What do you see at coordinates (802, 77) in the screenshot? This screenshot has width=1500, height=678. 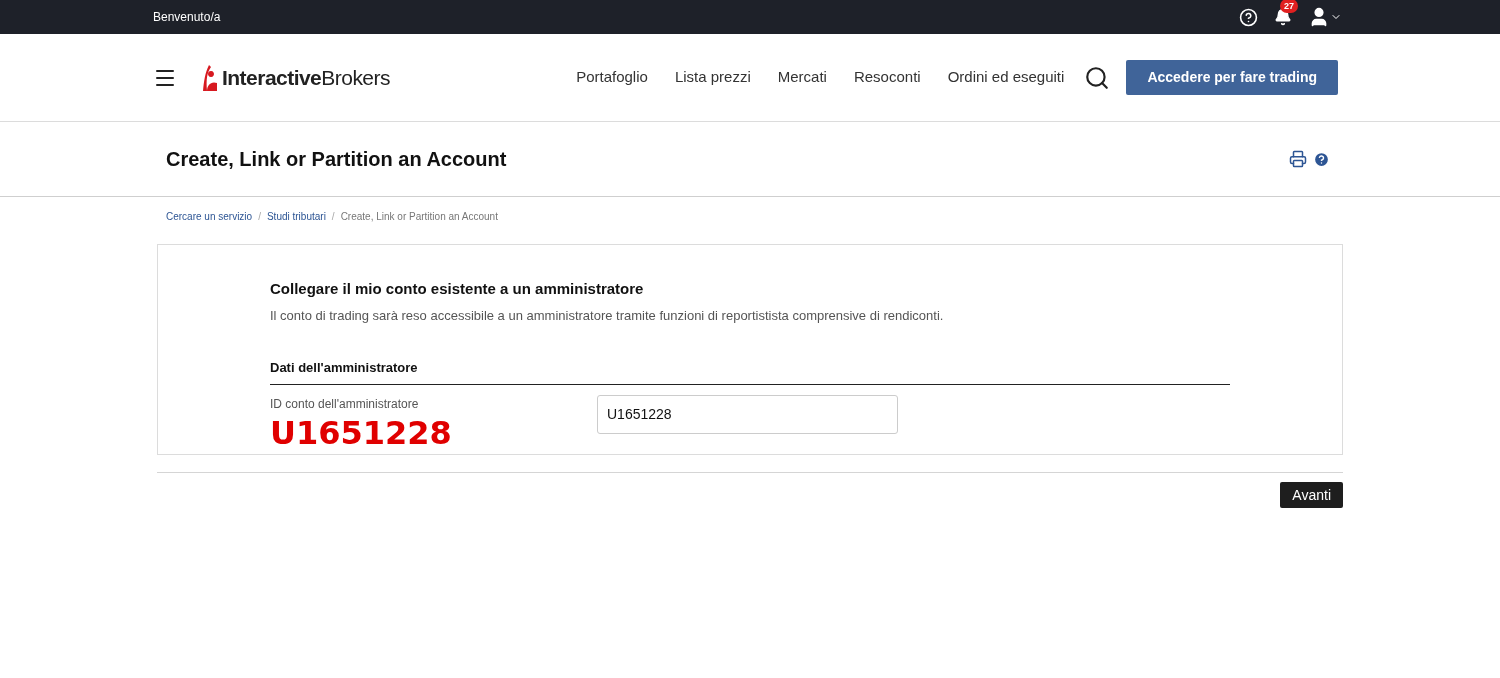 I see `nav-link: Mercati` at bounding box center [802, 77].